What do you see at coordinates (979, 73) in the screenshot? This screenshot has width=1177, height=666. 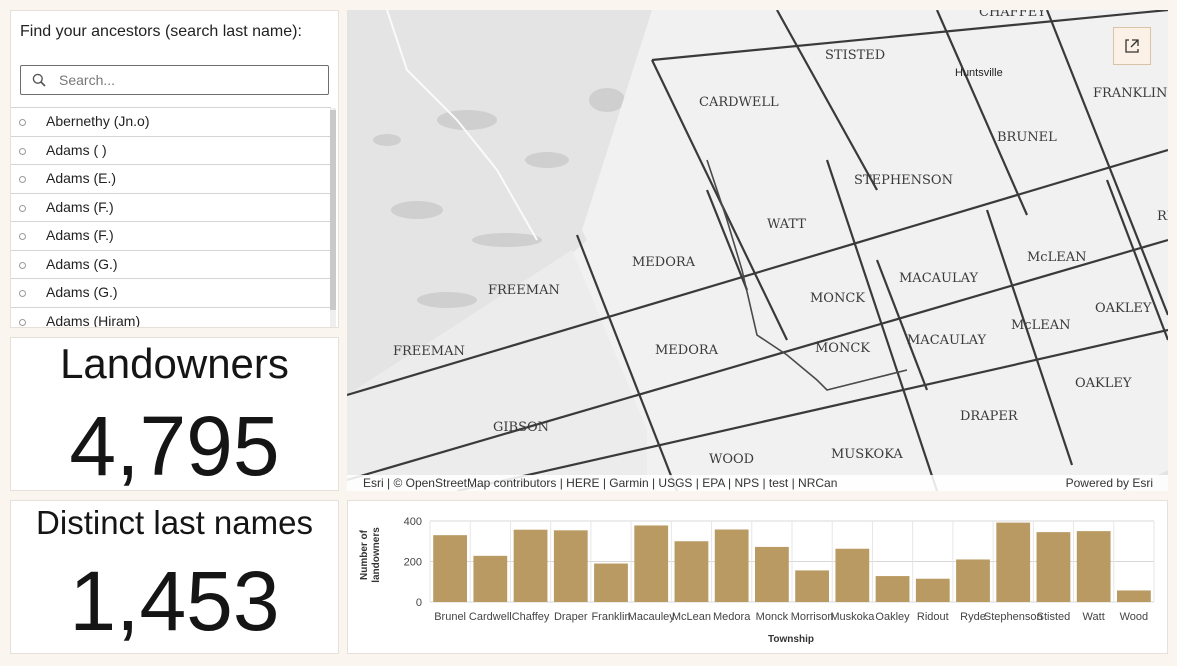 I see `map-label-huntsville: Huntsville` at bounding box center [979, 73].